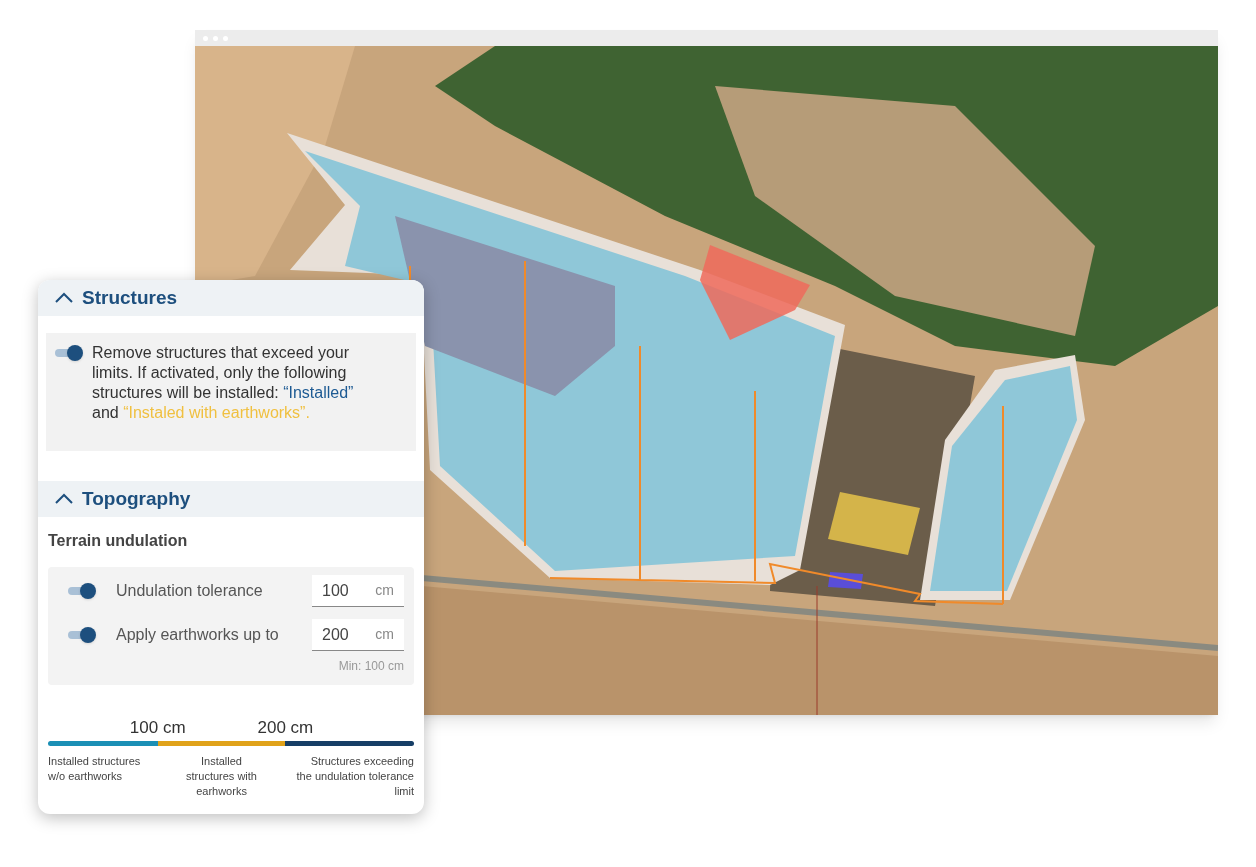 This screenshot has width=1256, height=867. Describe the element at coordinates (118, 541) in the screenshot. I see `subsection-title: Terrain undulation` at that location.